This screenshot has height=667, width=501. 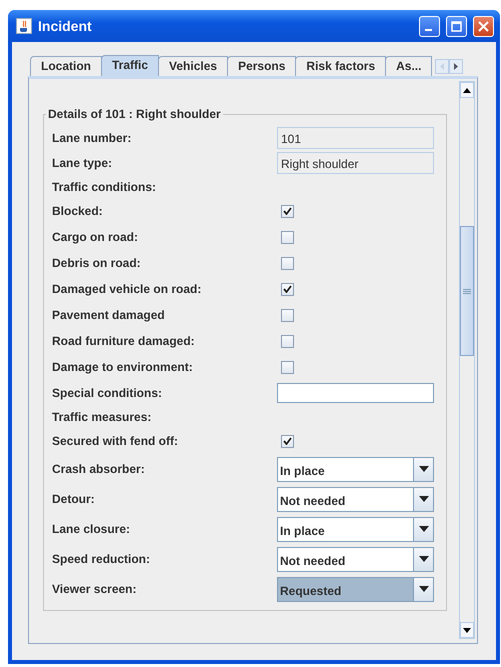 What do you see at coordinates (355, 392) in the screenshot?
I see `input-field` at bounding box center [355, 392].